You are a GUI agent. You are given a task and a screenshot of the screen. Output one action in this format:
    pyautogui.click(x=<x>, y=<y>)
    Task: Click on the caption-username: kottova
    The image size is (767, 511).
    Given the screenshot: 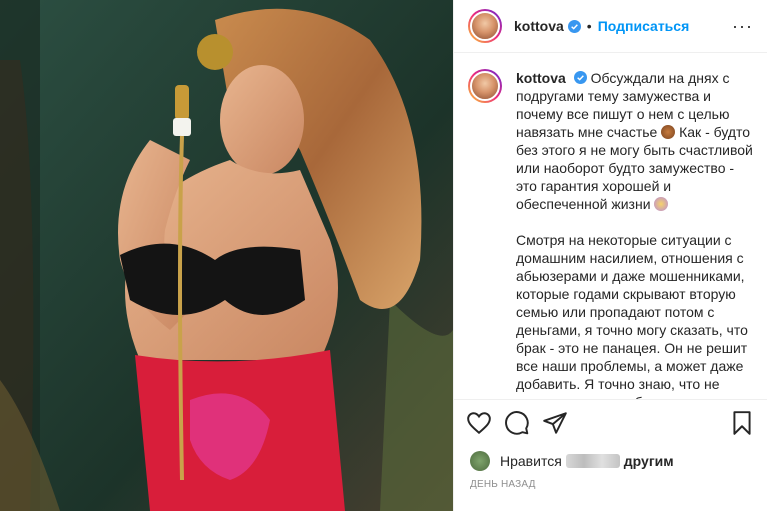 What is the action you would take?
    pyautogui.click(x=541, y=78)
    